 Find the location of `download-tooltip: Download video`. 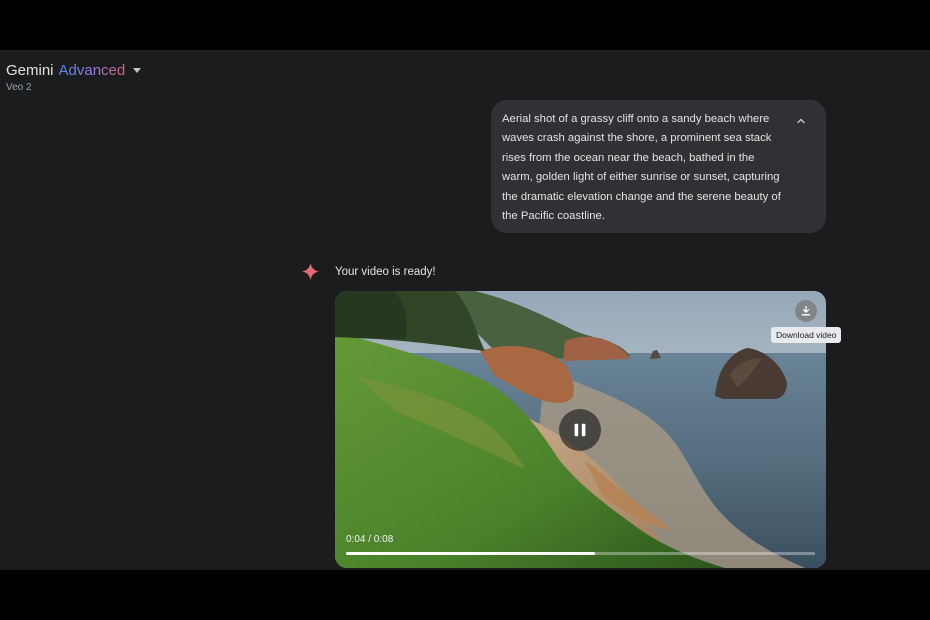

download-tooltip: Download video is located at coordinates (806, 335).